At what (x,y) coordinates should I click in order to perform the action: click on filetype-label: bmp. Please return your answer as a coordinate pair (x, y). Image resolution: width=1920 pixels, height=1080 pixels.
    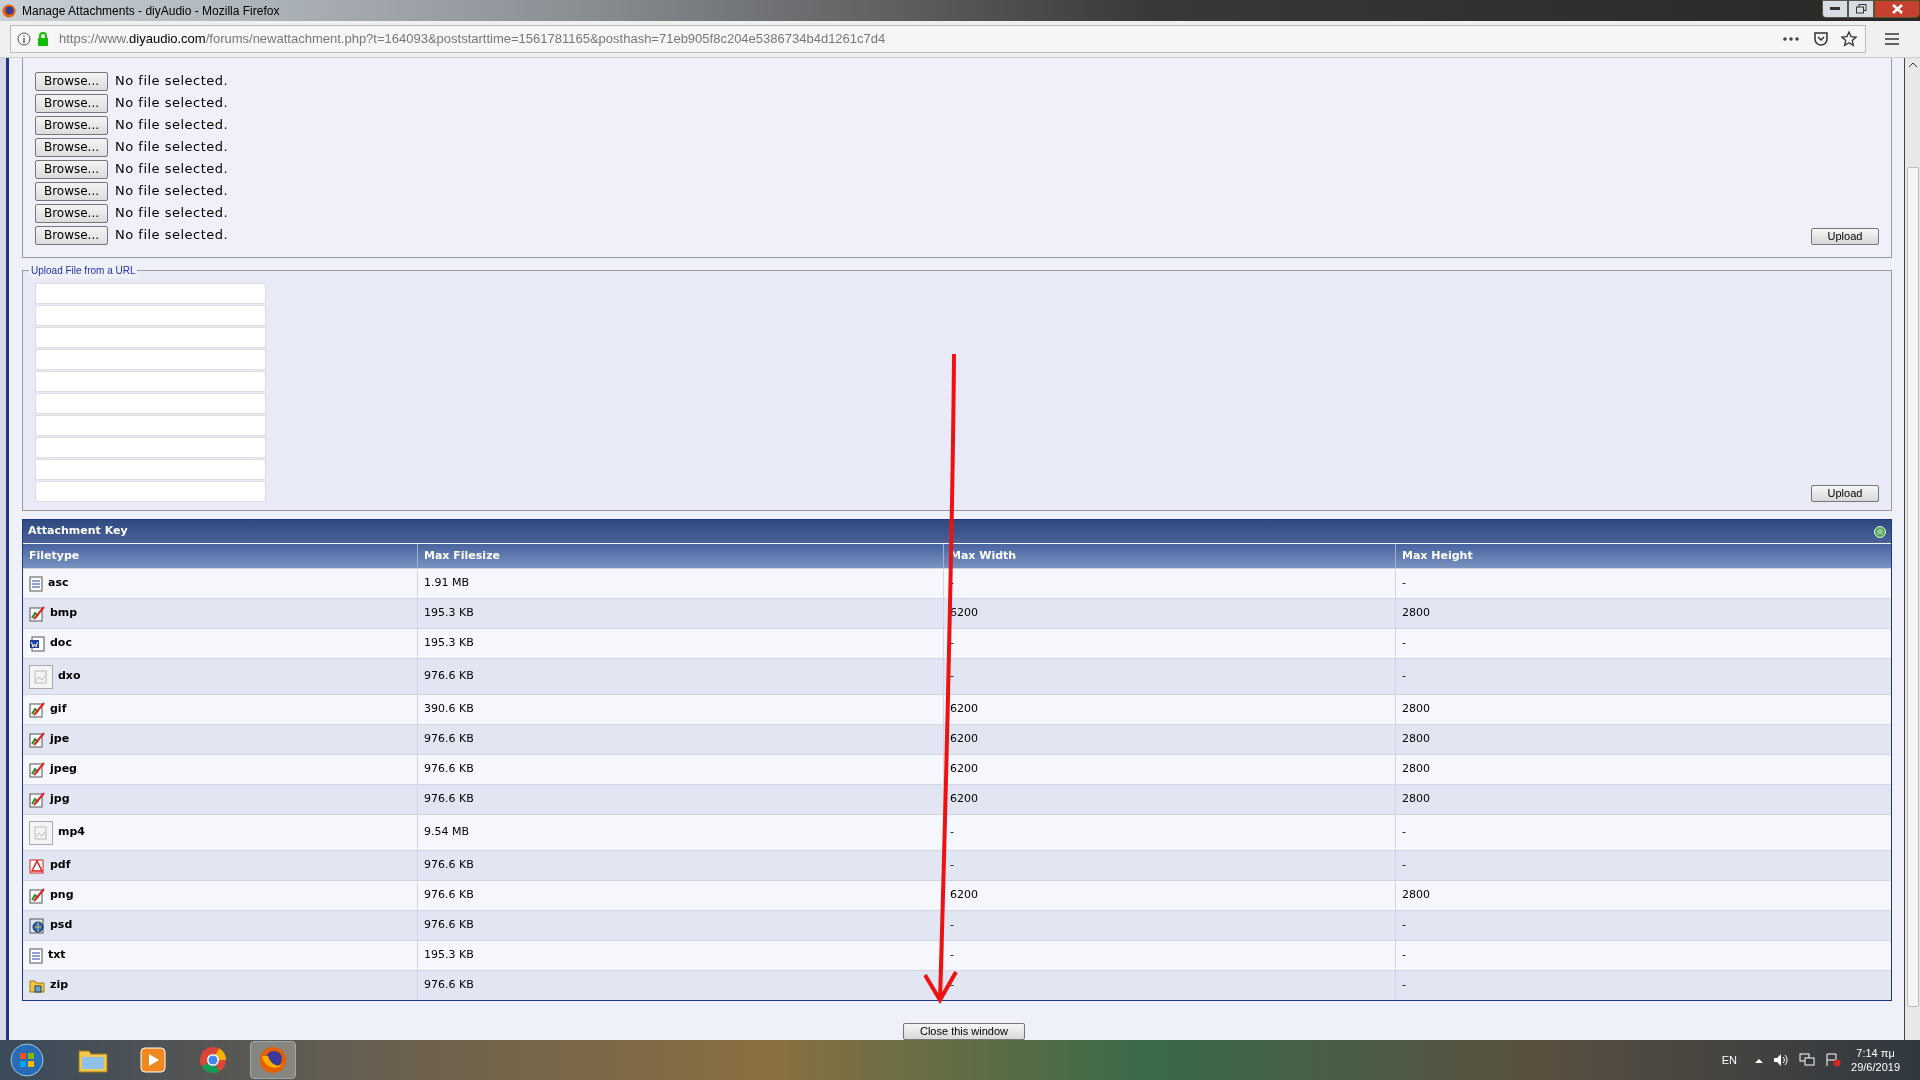
    Looking at the image, I should click on (64, 613).